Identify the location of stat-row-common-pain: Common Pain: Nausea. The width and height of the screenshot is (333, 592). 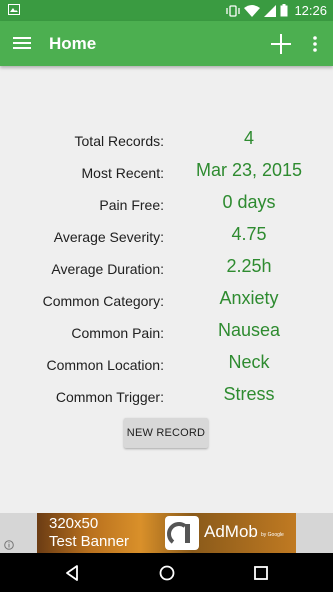
(166, 333).